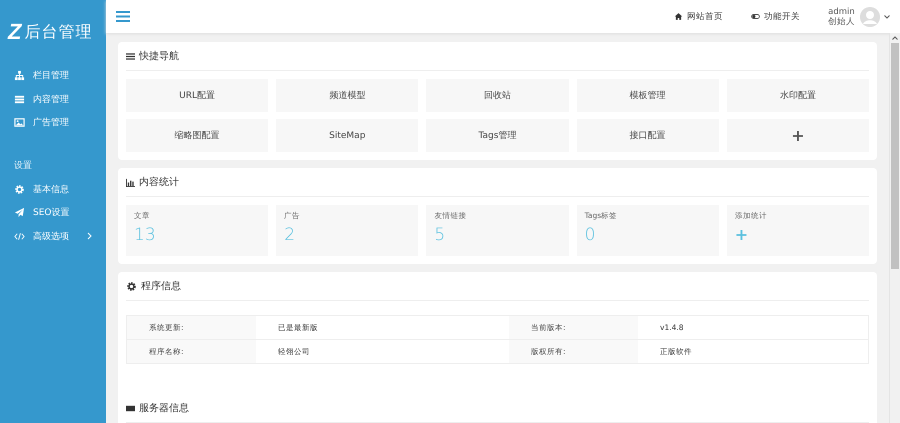  What do you see at coordinates (678, 16) in the screenshot?
I see `home-icon` at bounding box center [678, 16].